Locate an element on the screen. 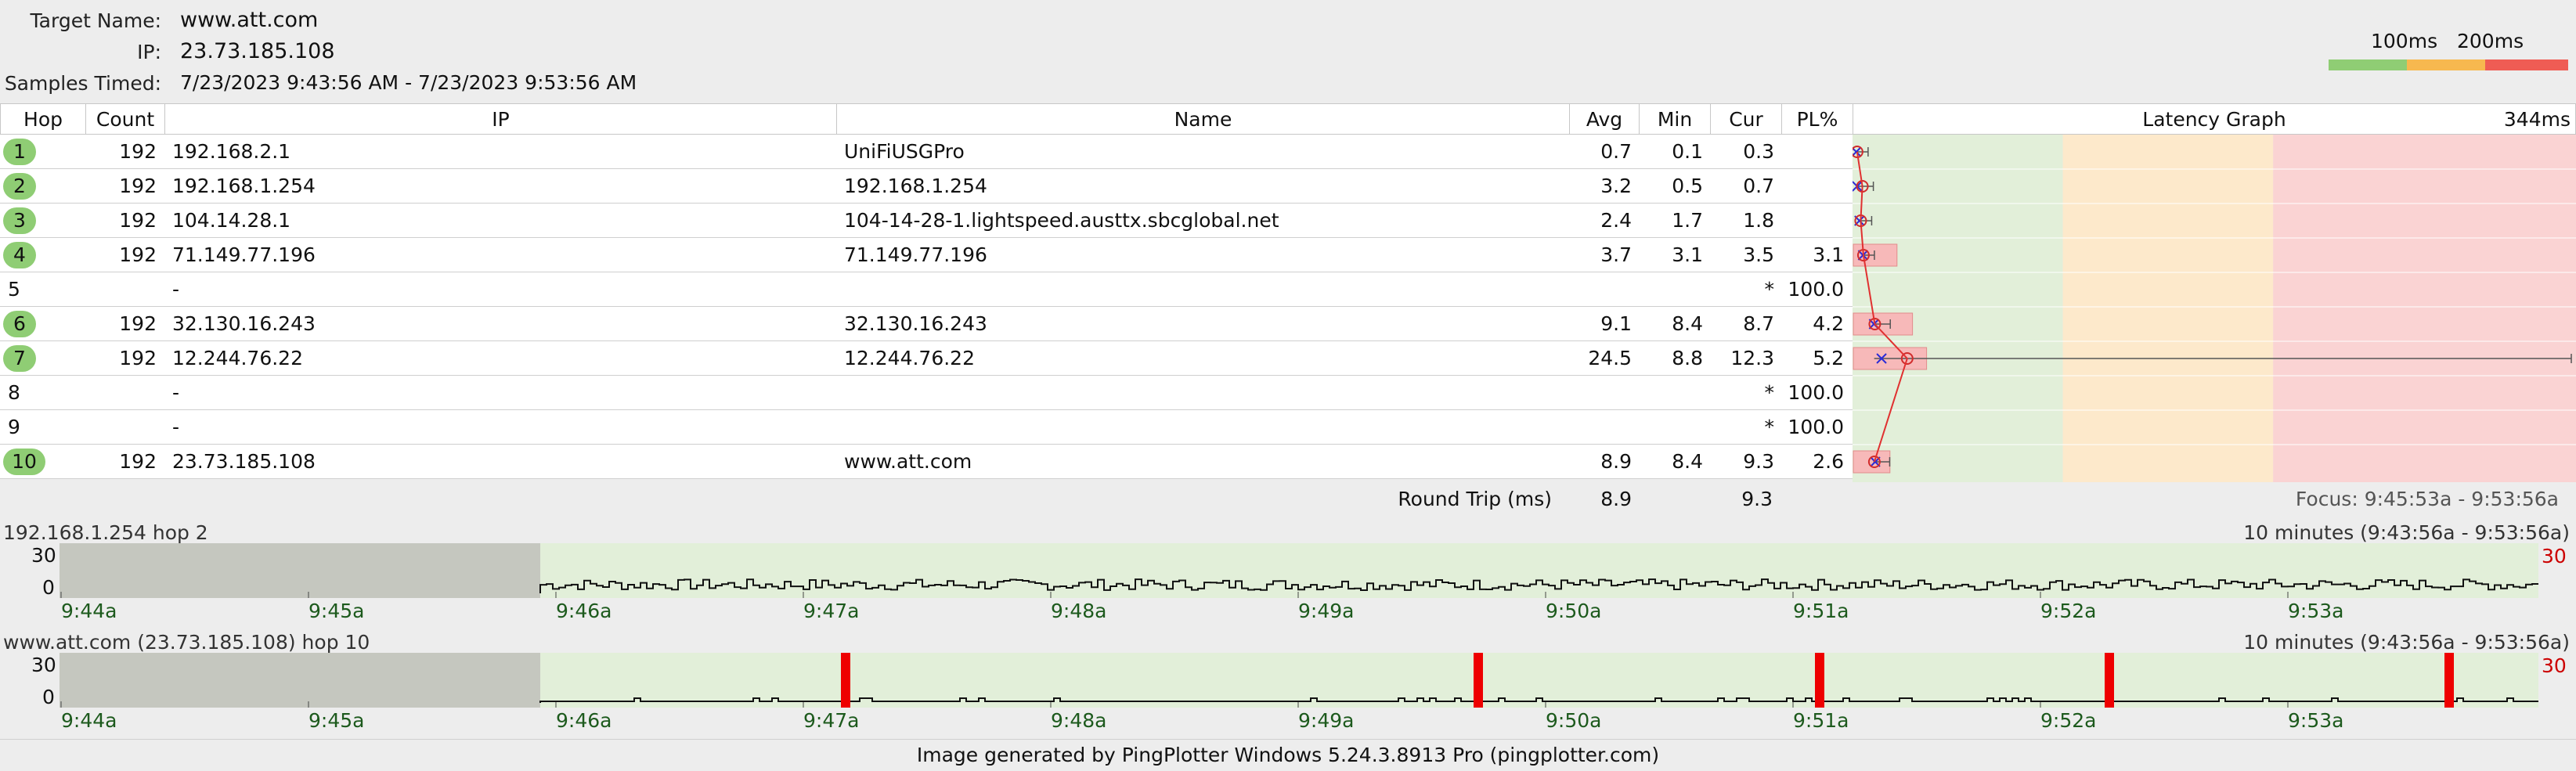 The height and width of the screenshot is (771, 2576). hop-avg: 0.7 is located at coordinates (1616, 151).